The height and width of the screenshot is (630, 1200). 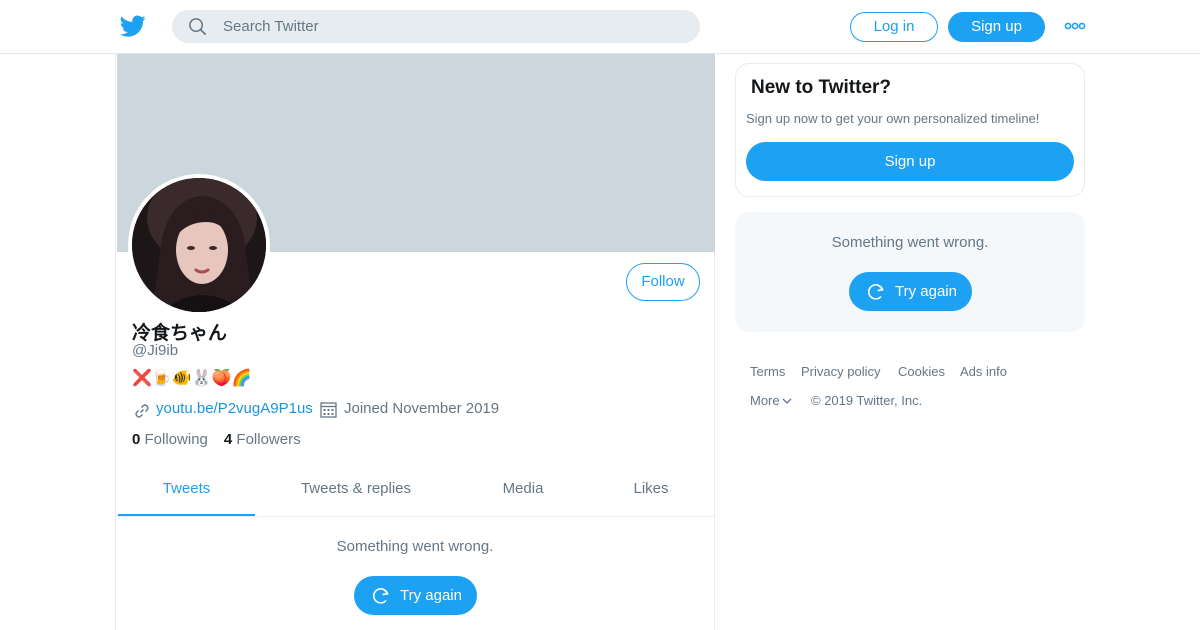 What do you see at coordinates (197, 26) in the screenshot?
I see `search-icon` at bounding box center [197, 26].